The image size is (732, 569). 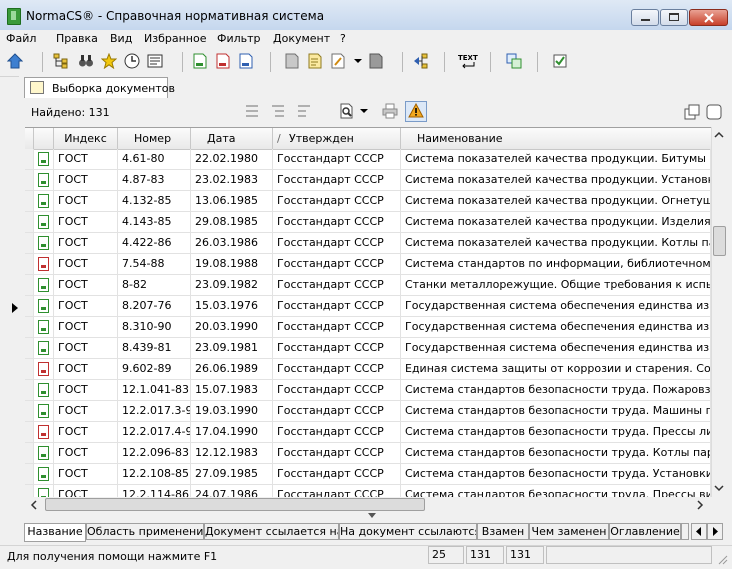 I want to click on tab-overflow, so click(x=685, y=531).